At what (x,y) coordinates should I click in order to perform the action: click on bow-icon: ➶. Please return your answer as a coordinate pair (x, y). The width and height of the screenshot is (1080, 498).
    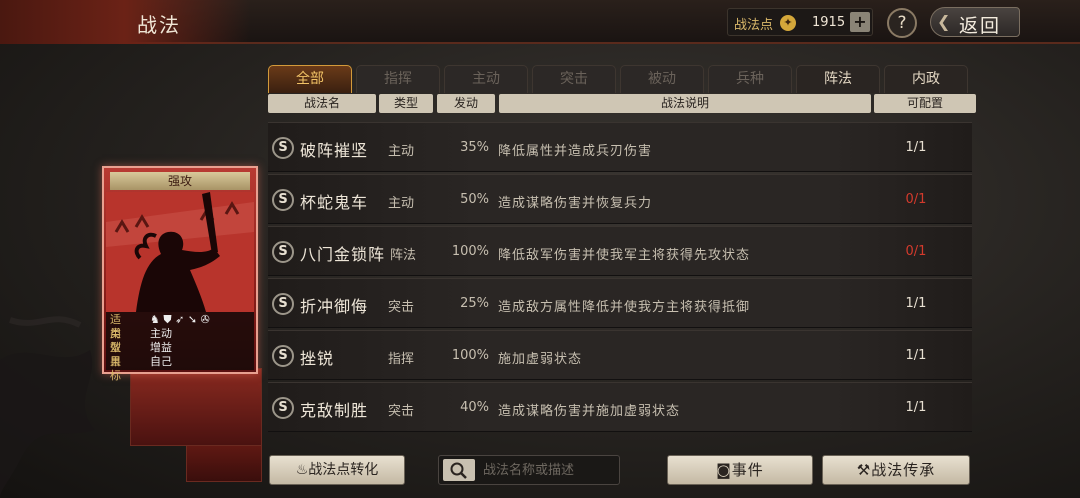
    Looking at the image, I should click on (180, 319).